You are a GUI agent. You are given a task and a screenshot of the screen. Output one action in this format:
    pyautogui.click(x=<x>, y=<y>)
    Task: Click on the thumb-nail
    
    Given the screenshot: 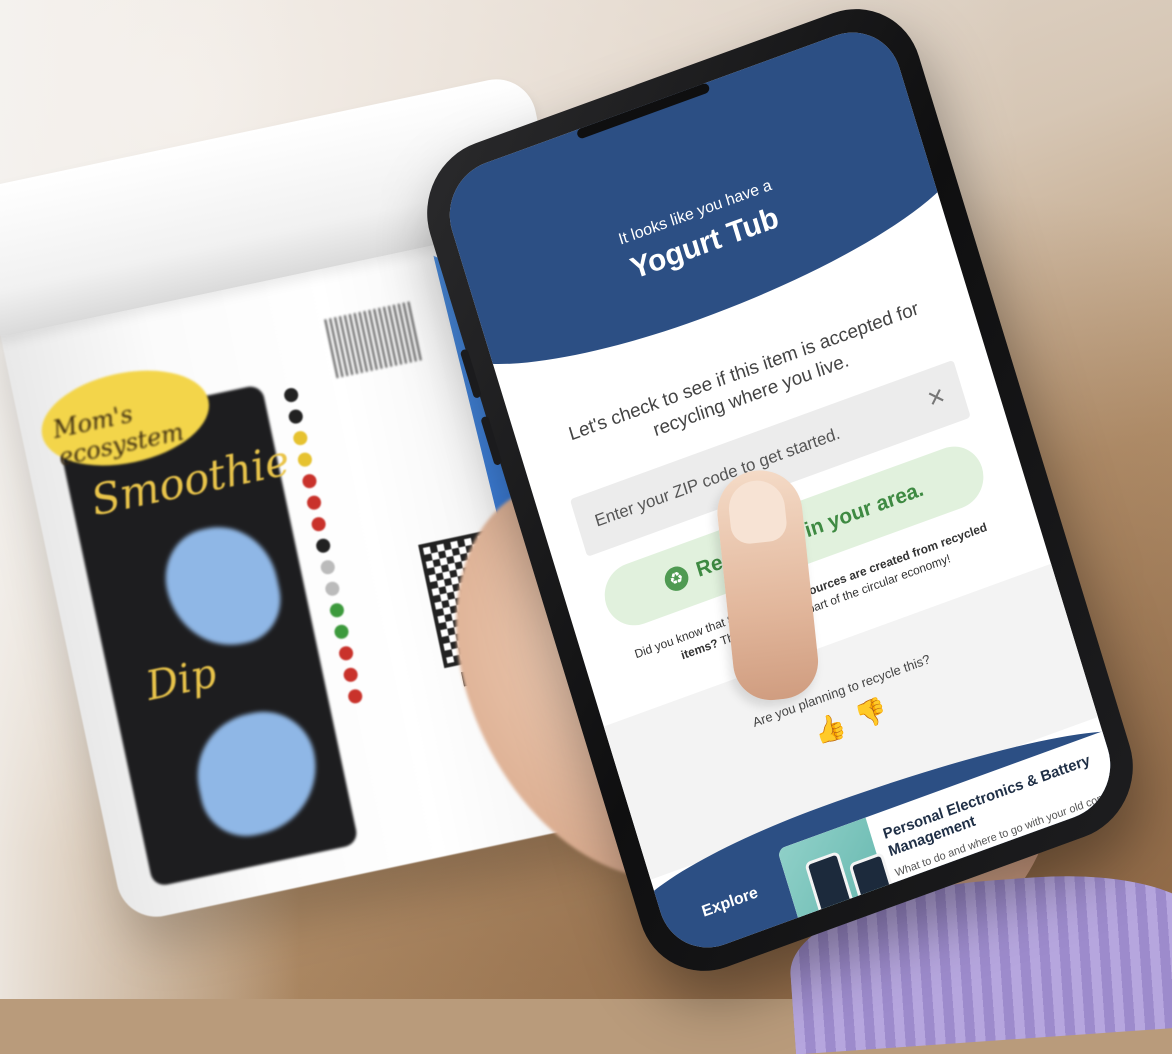 What is the action you would take?
    pyautogui.click(x=757, y=511)
    